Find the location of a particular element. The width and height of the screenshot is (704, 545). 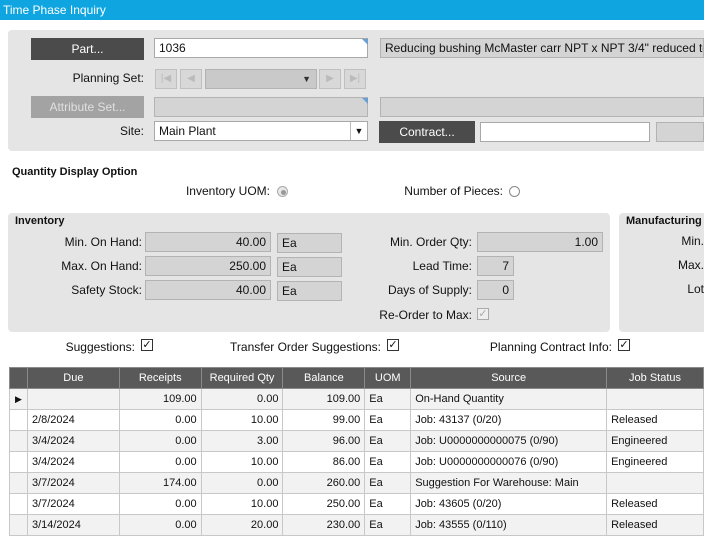

cell-balance: 109.00 is located at coordinates (324, 399).